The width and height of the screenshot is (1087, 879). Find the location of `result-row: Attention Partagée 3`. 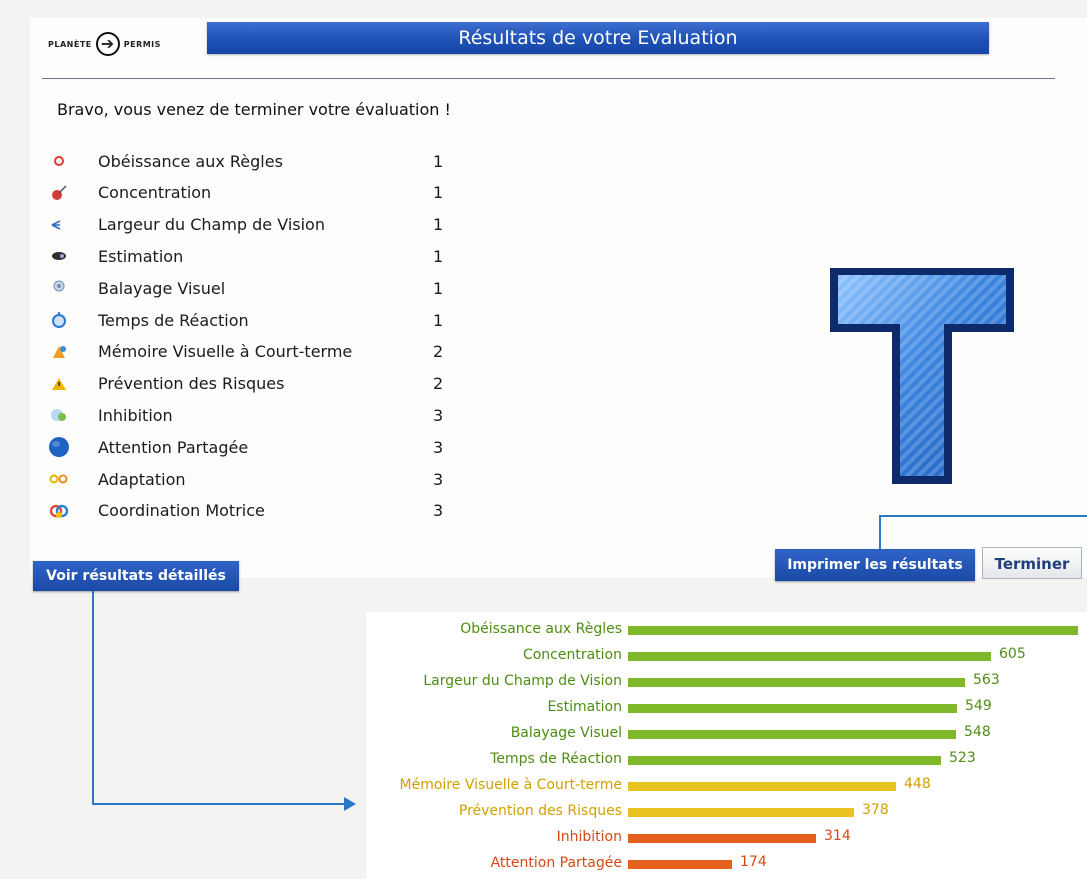

result-row: Attention Partagée 3 is located at coordinates (250, 447).